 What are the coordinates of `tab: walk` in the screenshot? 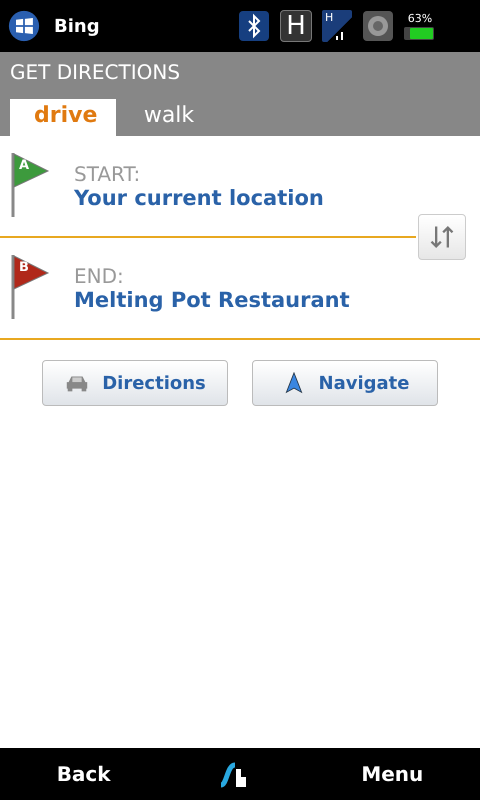 It's located at (169, 117).